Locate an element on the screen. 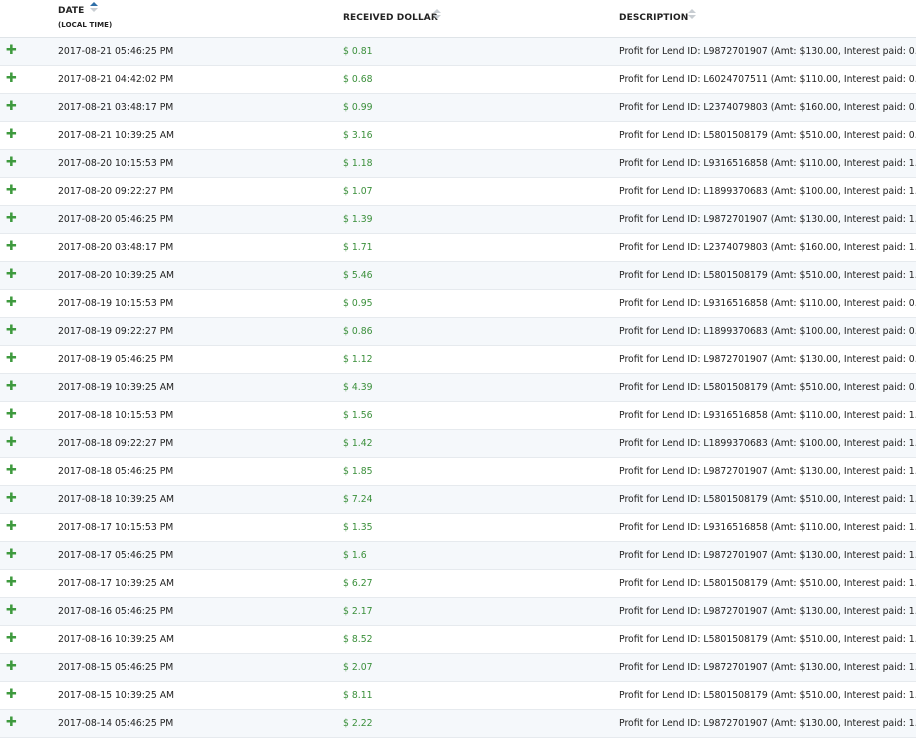 Image resolution: width=916 pixels, height=738 pixels. row-amount: $ 0.68 is located at coordinates (358, 79).